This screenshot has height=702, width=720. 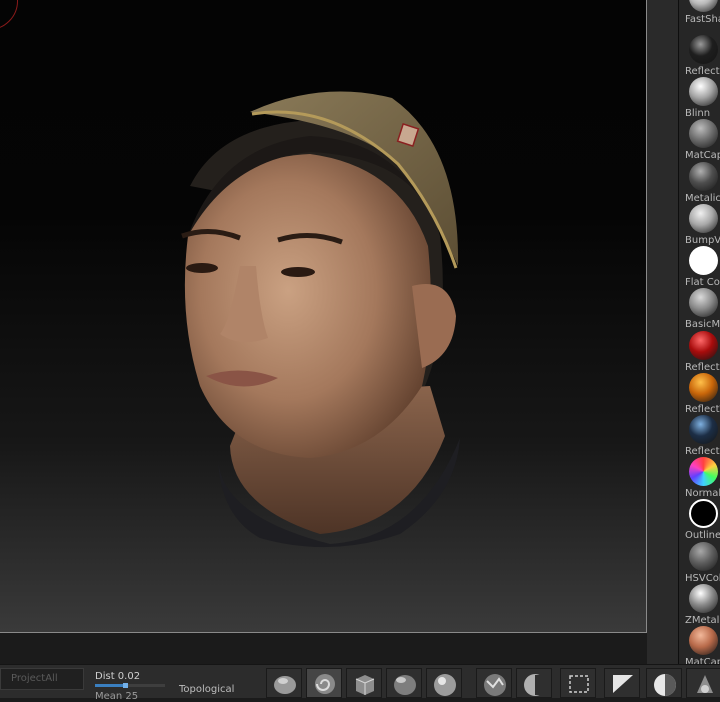 What do you see at coordinates (702, 198) in the screenshot?
I see `material-label: Metalic` at bounding box center [702, 198].